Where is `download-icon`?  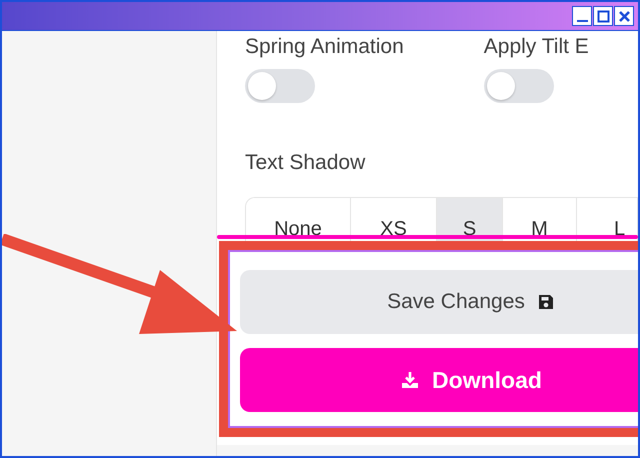 download-icon is located at coordinates (410, 380).